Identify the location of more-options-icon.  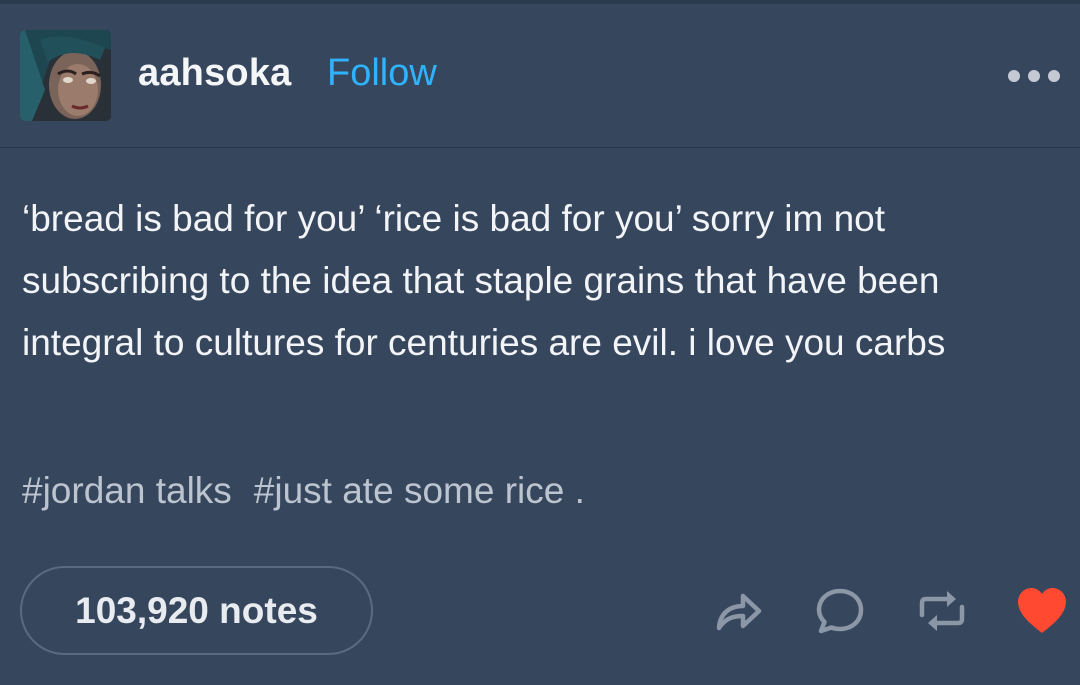
(1034, 76).